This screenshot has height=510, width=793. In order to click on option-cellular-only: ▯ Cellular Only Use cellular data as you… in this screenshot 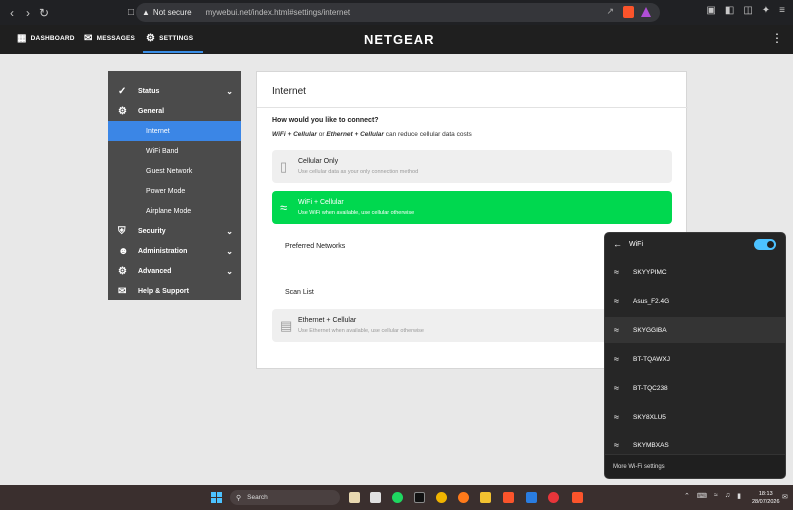, I will do `click(472, 166)`.